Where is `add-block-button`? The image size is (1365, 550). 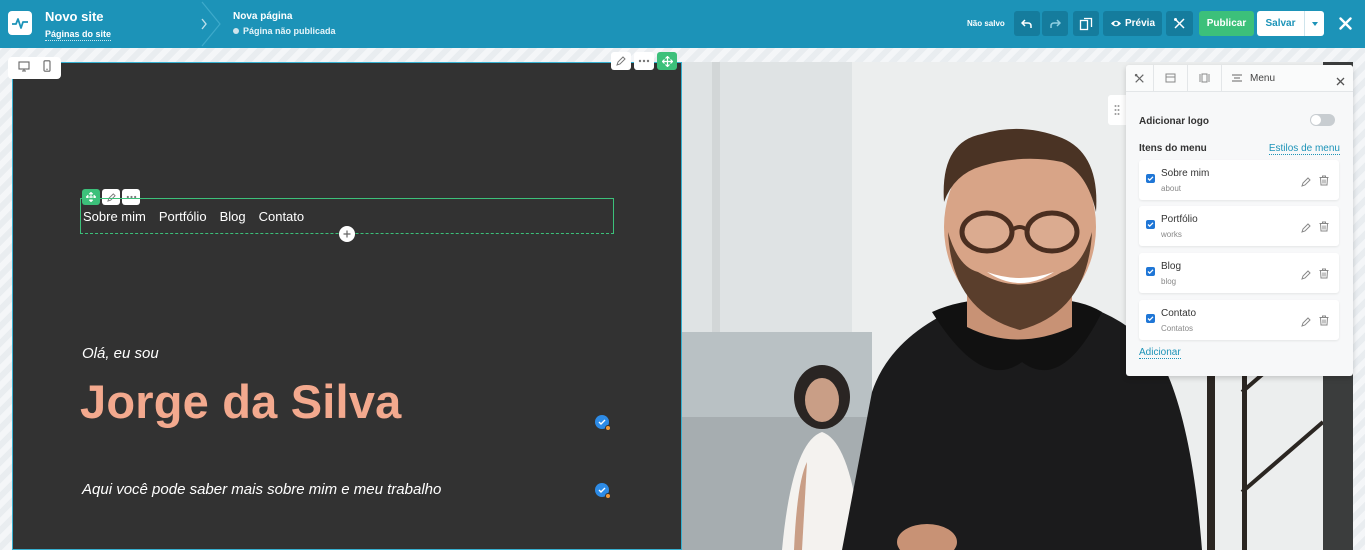 add-block-button is located at coordinates (347, 234).